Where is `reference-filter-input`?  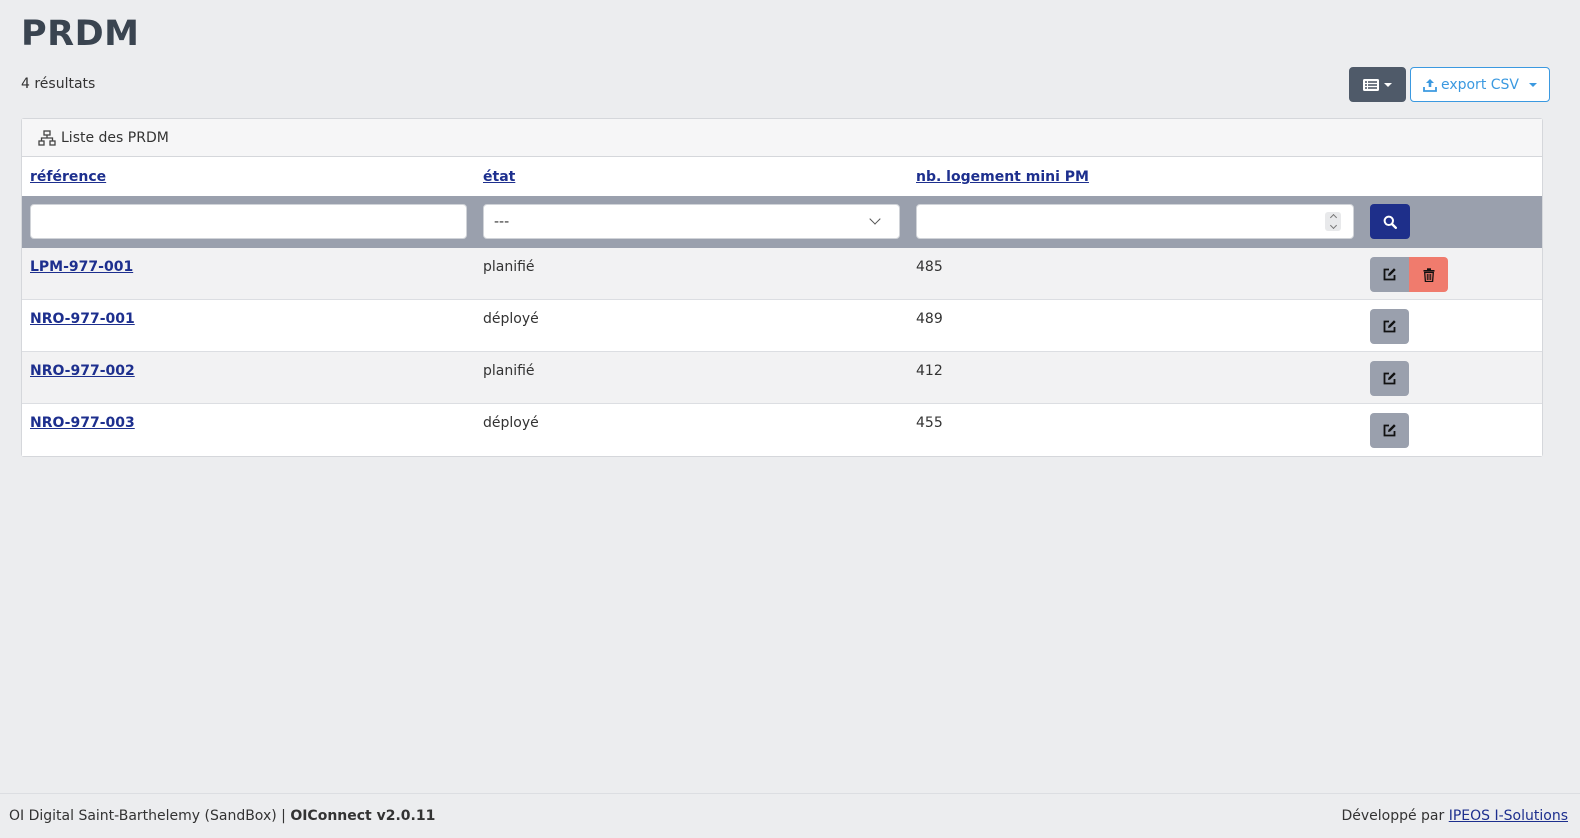
reference-filter-input is located at coordinates (248, 221).